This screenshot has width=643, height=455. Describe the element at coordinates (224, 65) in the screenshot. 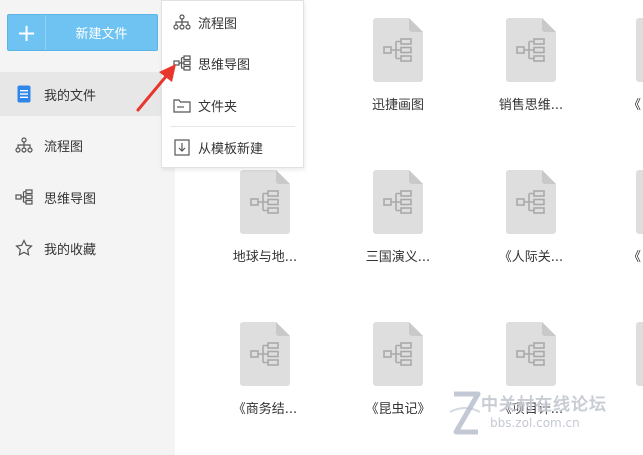

I see `menu-item-label: 思维导图` at that location.